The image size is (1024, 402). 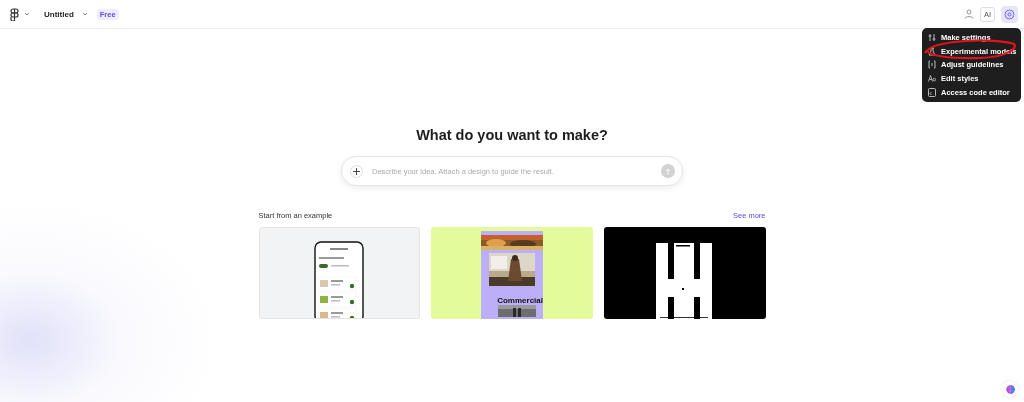 I want to click on poster-title: Commercial, so click(x=520, y=300).